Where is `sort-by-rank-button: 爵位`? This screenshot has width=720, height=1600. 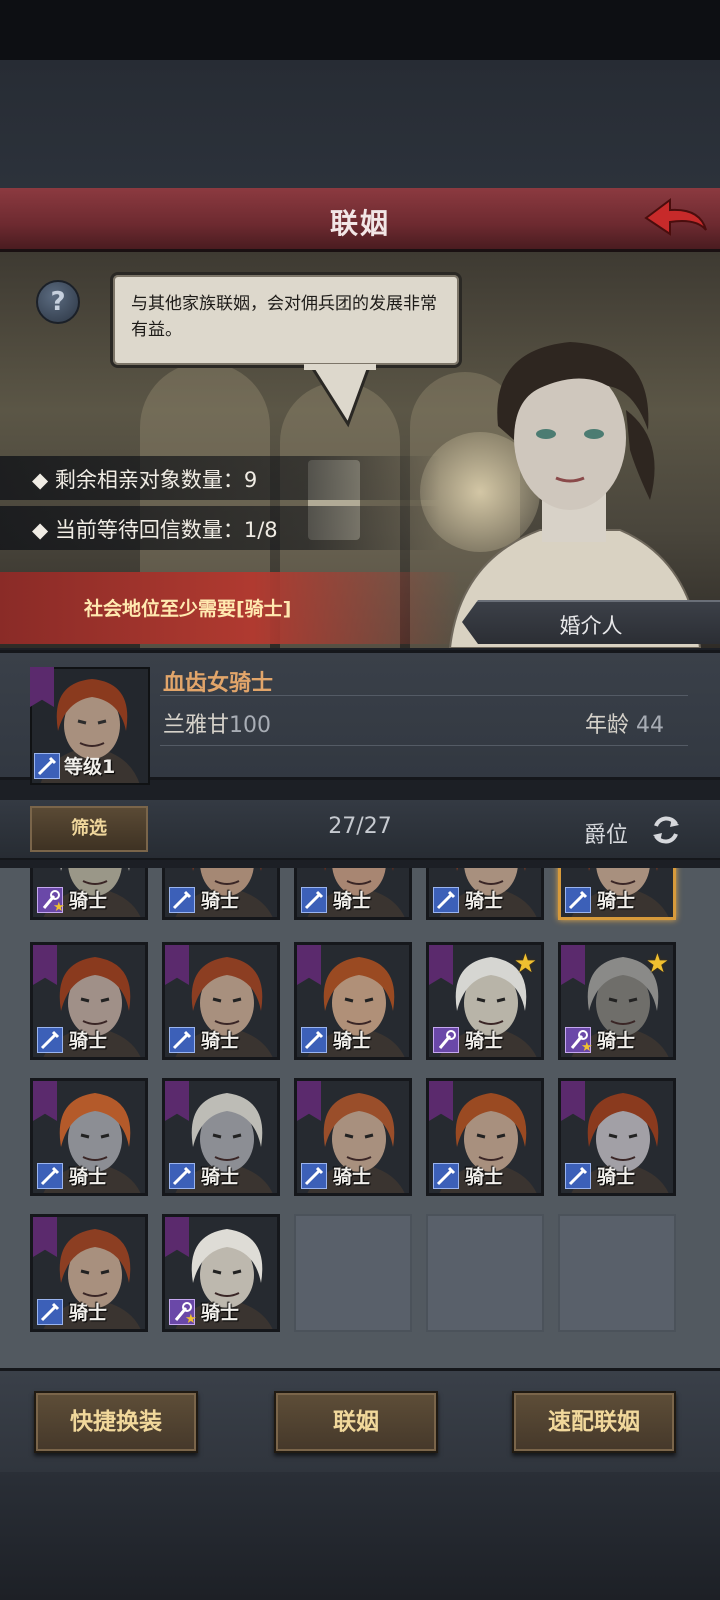
sort-by-rank-button: 爵位 is located at coordinates (634, 830).